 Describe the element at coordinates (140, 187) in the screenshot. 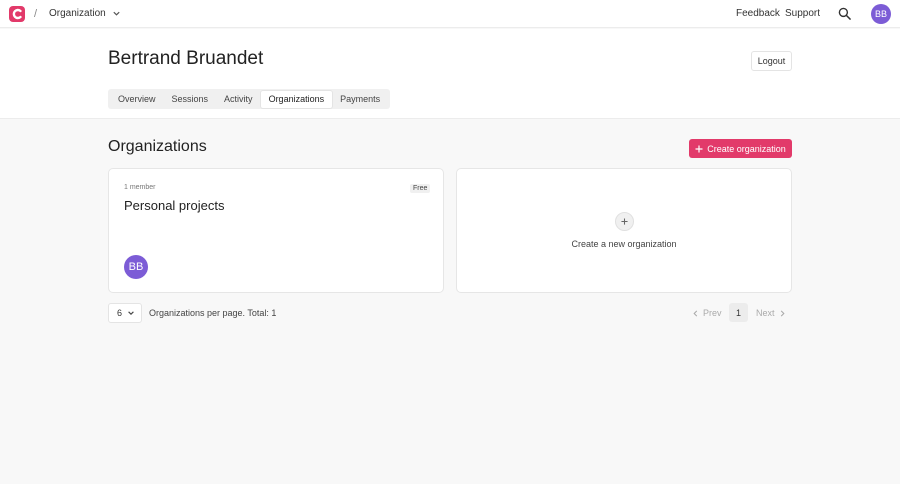

I see `member-count: 1 member` at that location.